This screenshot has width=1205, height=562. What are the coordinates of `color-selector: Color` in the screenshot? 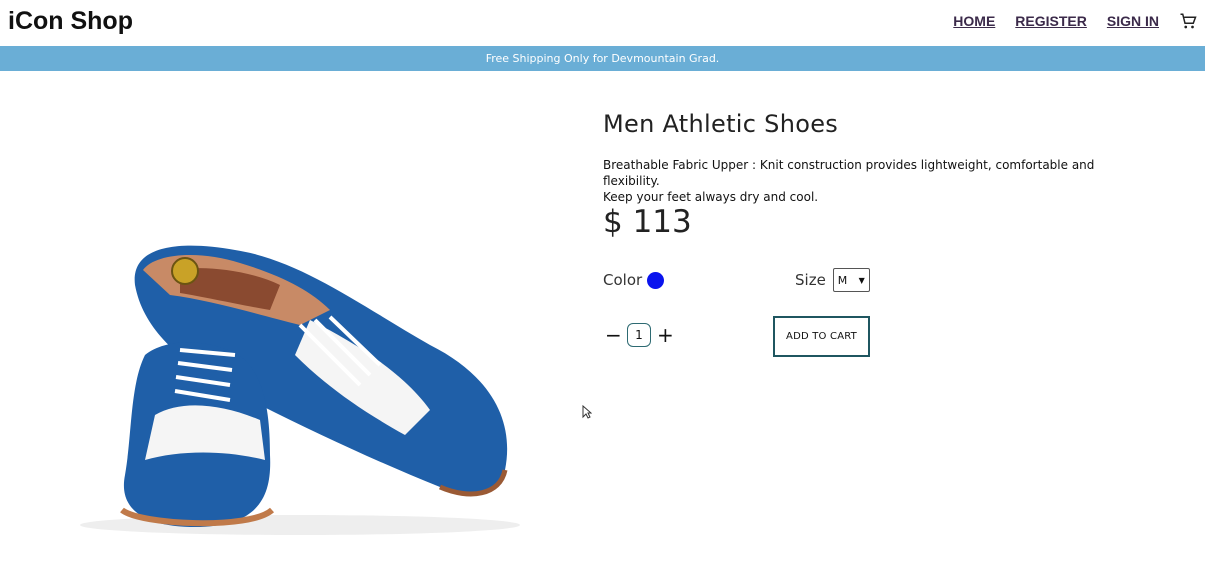 It's located at (634, 280).